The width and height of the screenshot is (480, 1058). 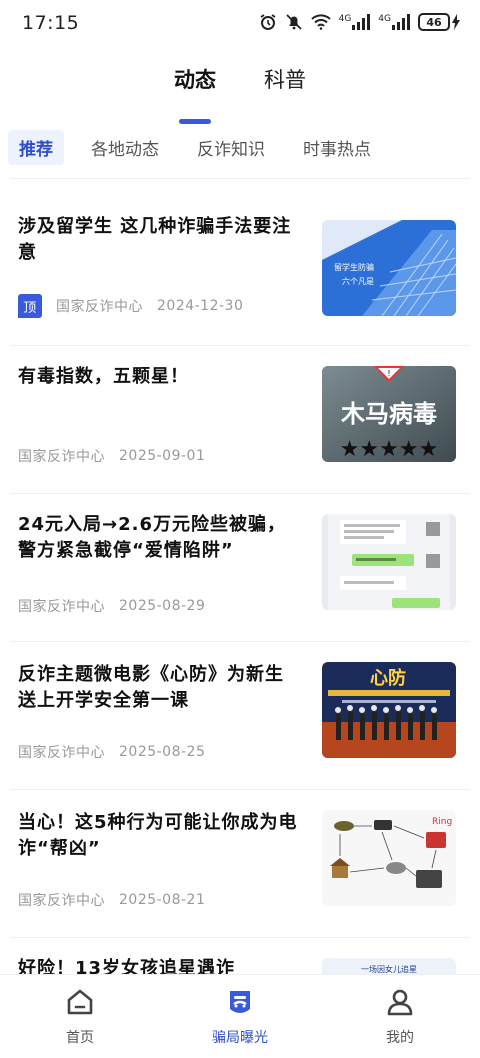 What do you see at coordinates (442, 822) in the screenshot?
I see `svg-text: Ring` at bounding box center [442, 822].